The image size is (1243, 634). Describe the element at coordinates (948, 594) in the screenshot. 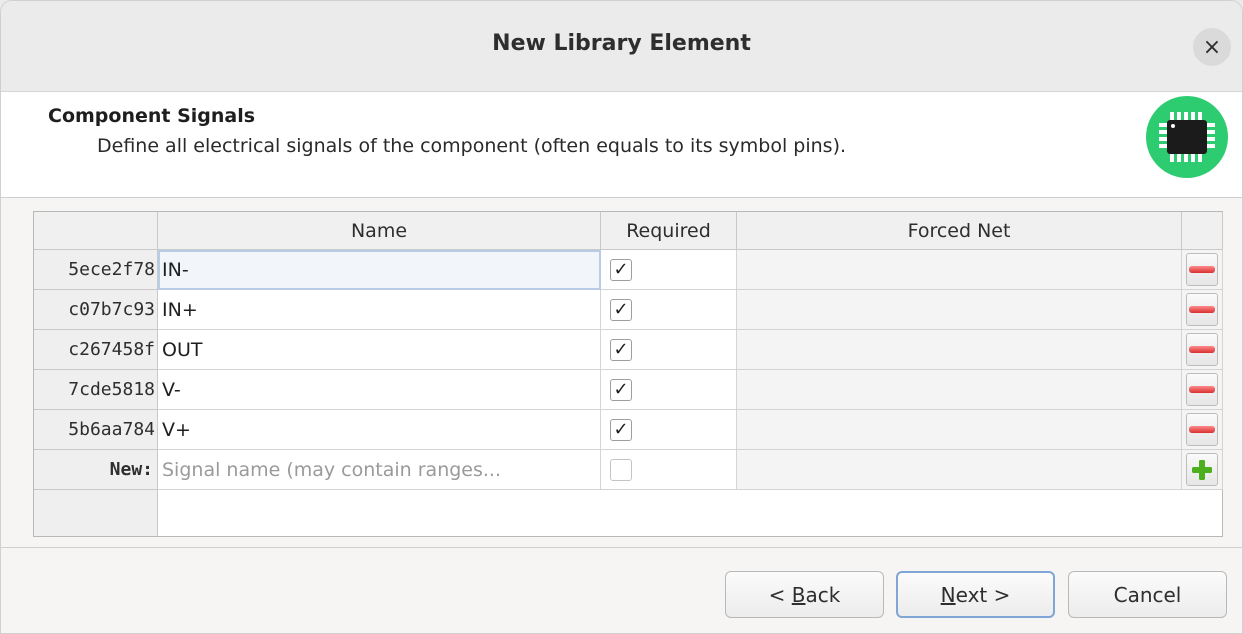

I see `next-button-mnemonic: N` at that location.